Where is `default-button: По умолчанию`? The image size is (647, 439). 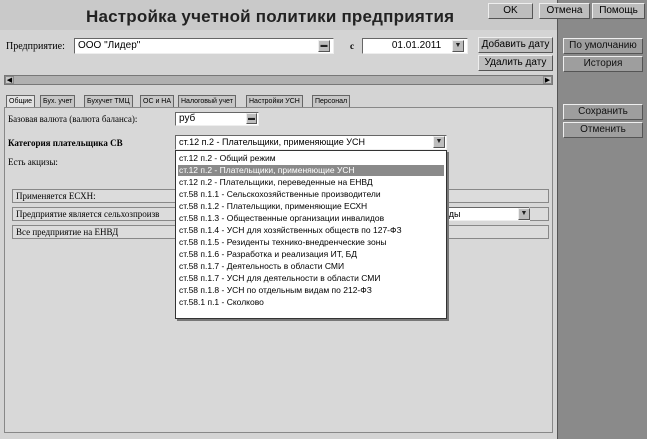 default-button: По умолчанию is located at coordinates (603, 46).